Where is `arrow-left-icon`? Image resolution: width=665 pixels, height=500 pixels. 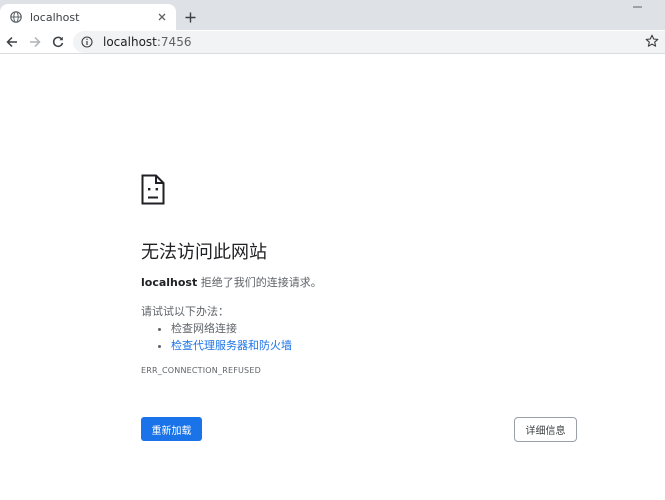
arrow-left-icon is located at coordinates (12, 42).